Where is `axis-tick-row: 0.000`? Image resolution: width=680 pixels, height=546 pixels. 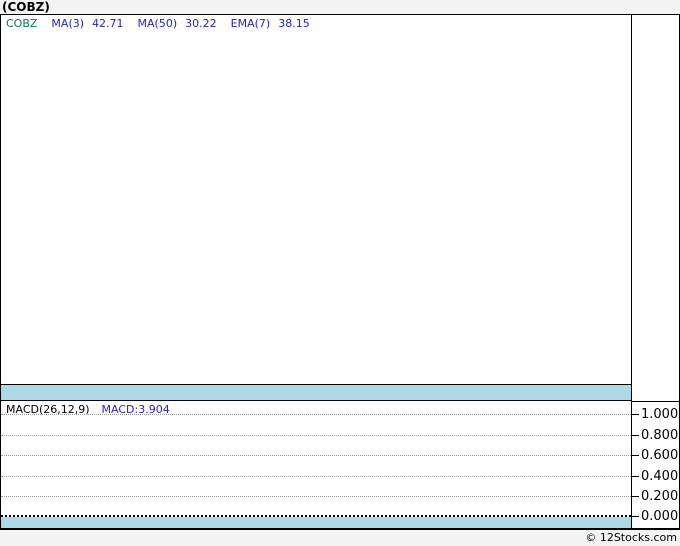 axis-tick-row: 0.000 is located at coordinates (655, 516).